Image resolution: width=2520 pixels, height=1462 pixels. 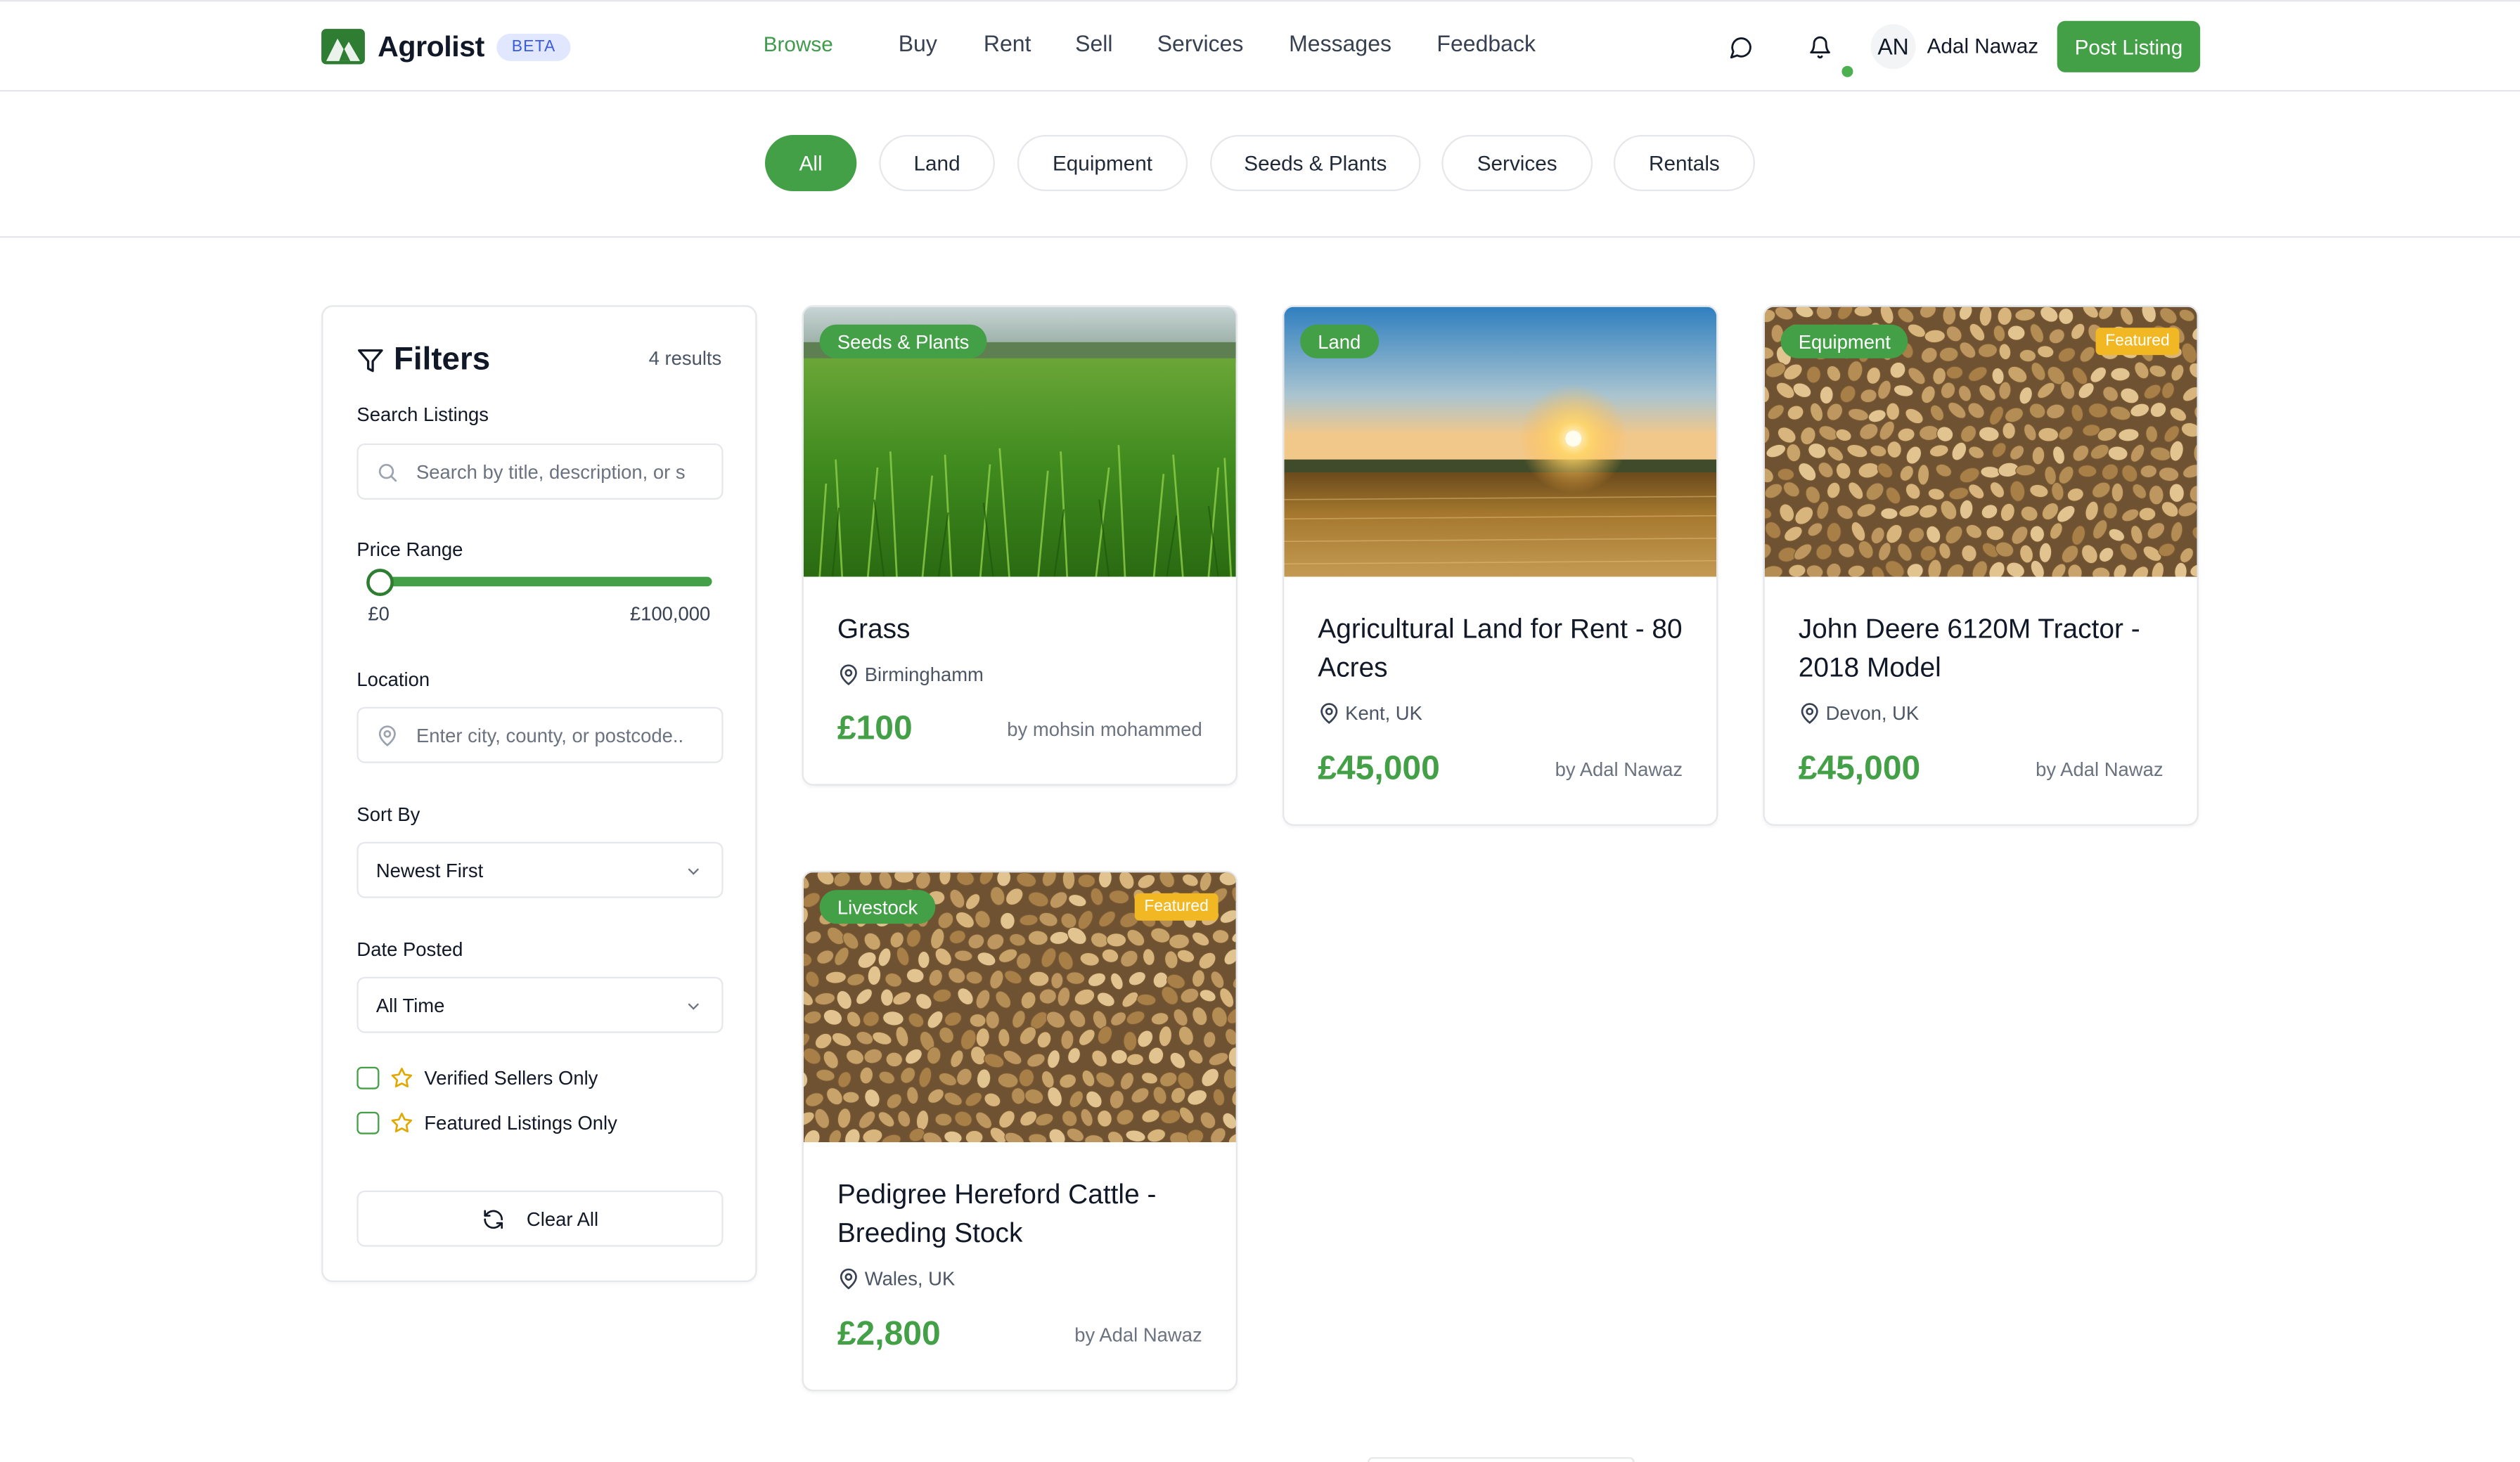 What do you see at coordinates (343, 47) in the screenshot?
I see `logo-icon` at bounding box center [343, 47].